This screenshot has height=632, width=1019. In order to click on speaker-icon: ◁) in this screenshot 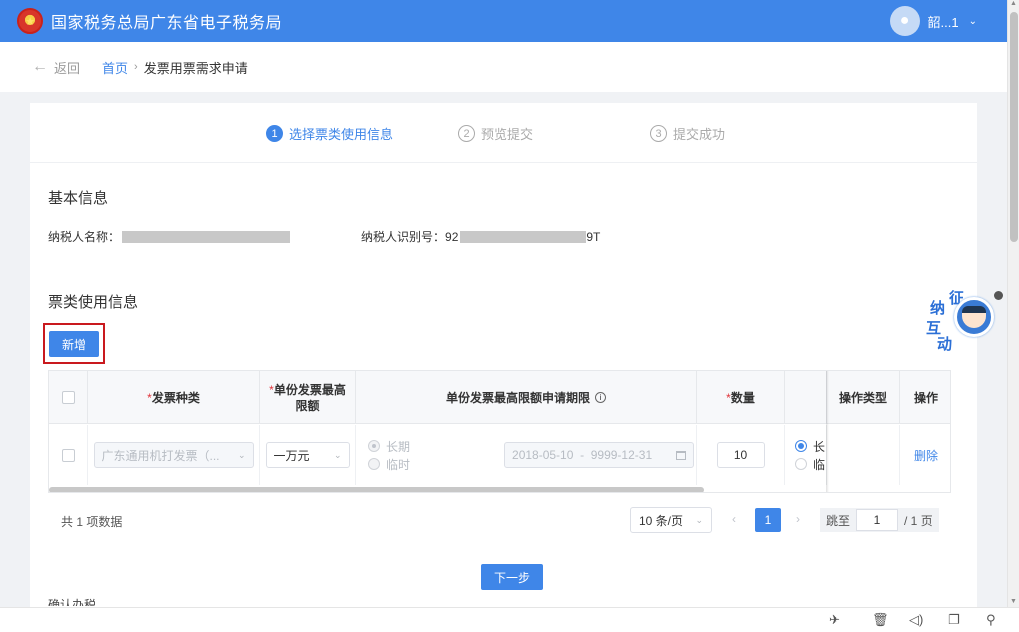, I will do `click(916, 620)`.